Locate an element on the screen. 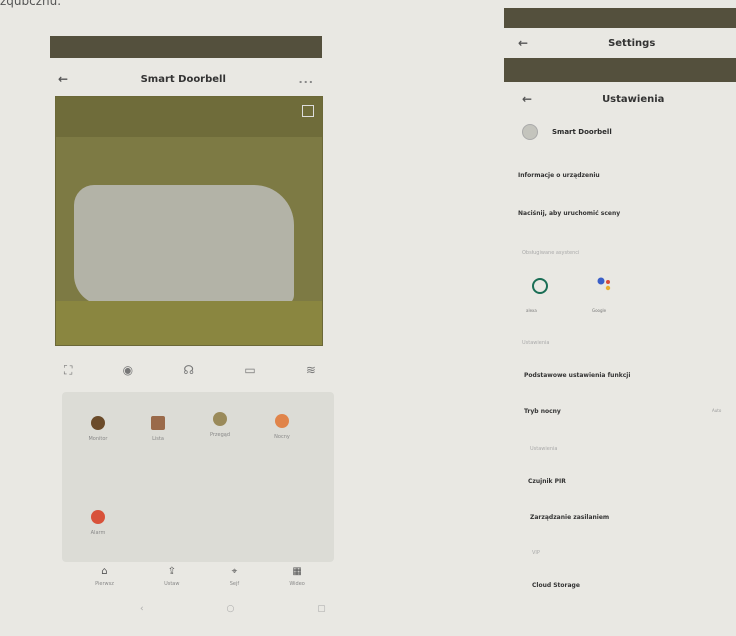  device-info-row: Informacje o urządzeniu is located at coordinates (559, 175).